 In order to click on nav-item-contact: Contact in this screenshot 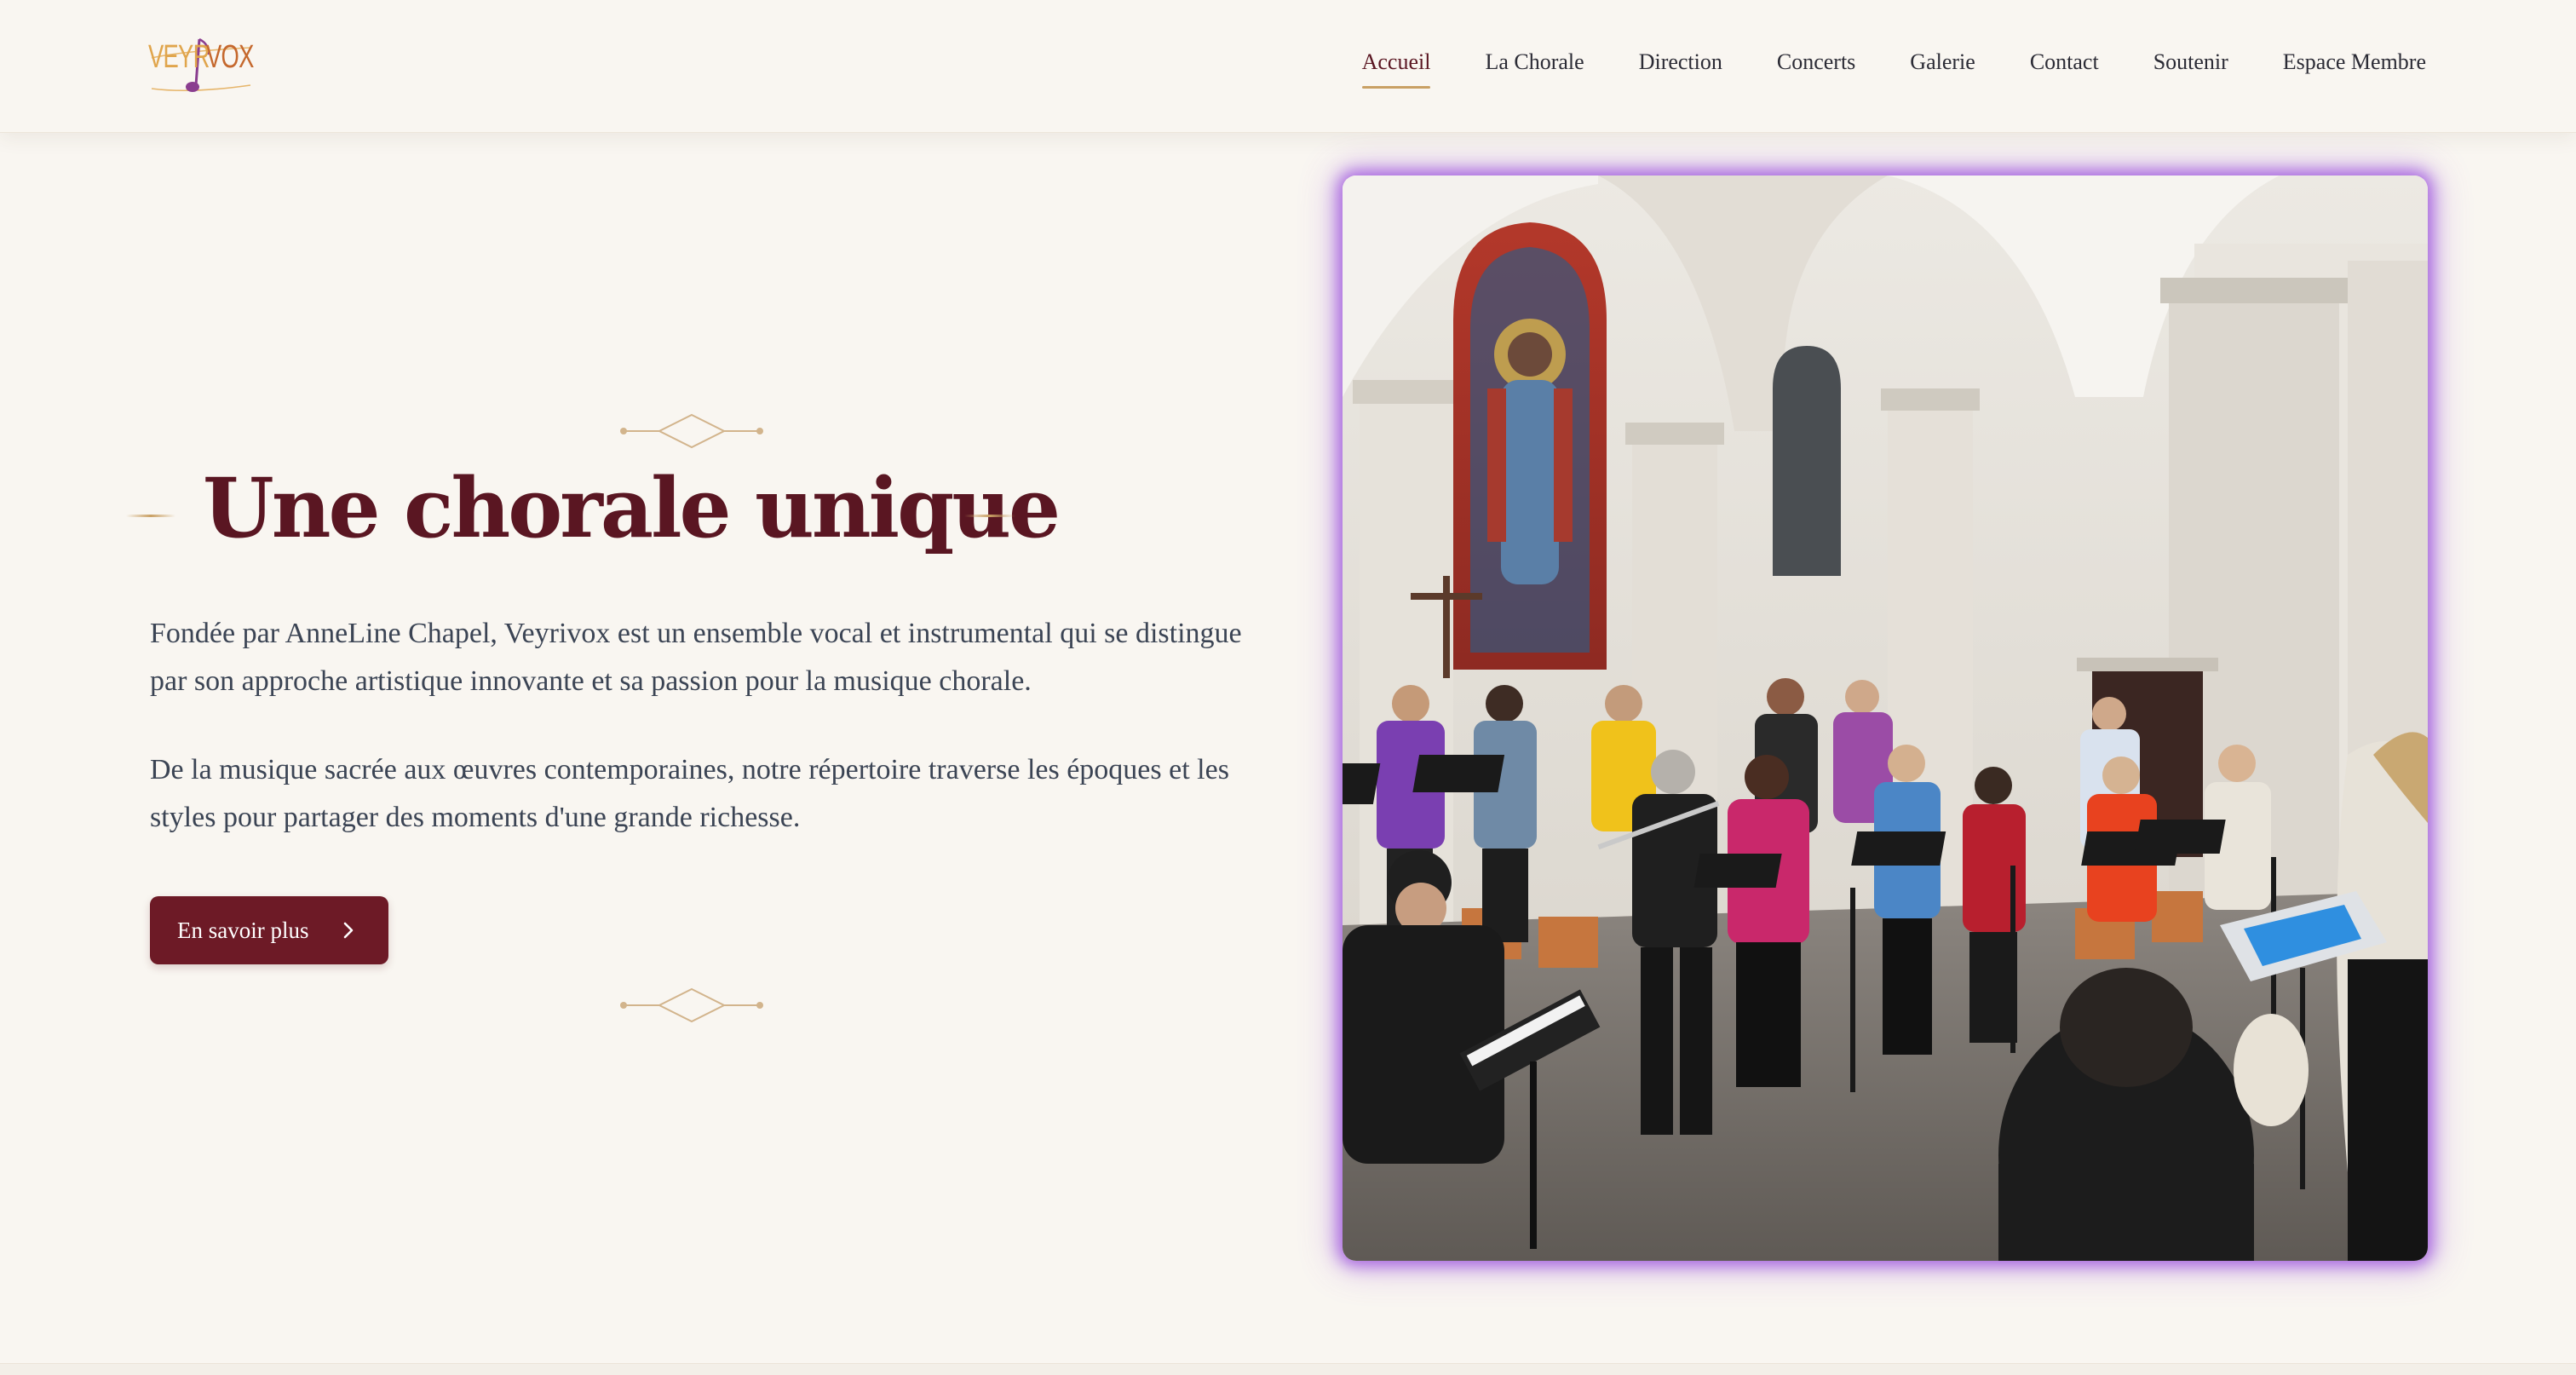, I will do `click(2065, 62)`.